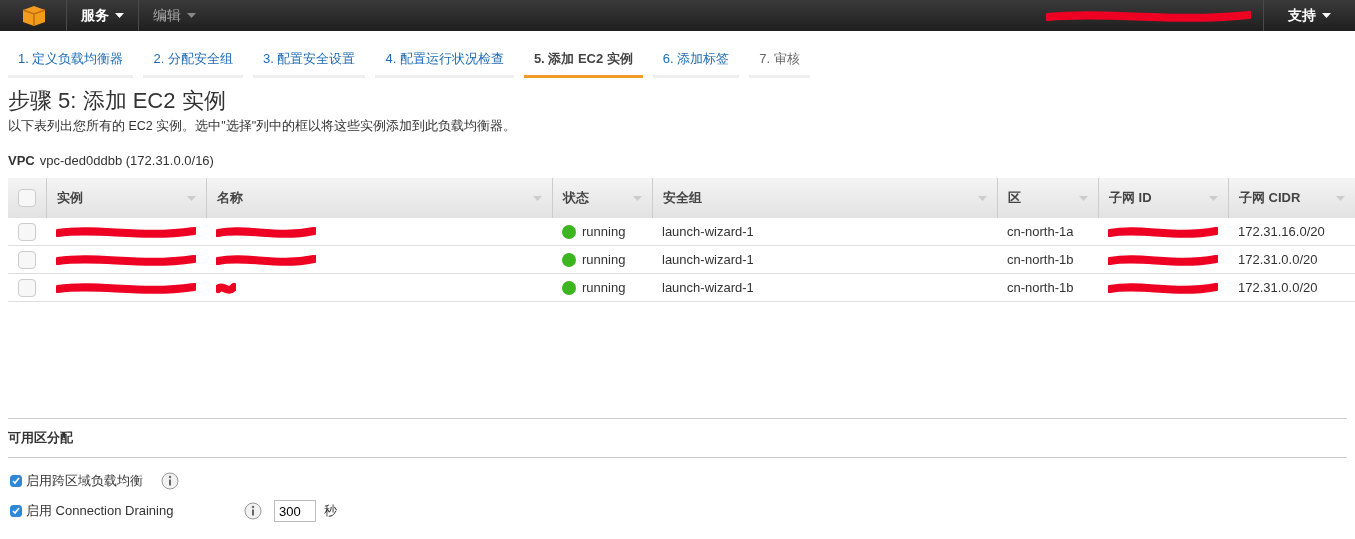 The height and width of the screenshot is (539, 1355). Describe the element at coordinates (1047, 198) in the screenshot. I see `column-header: 区` at that location.